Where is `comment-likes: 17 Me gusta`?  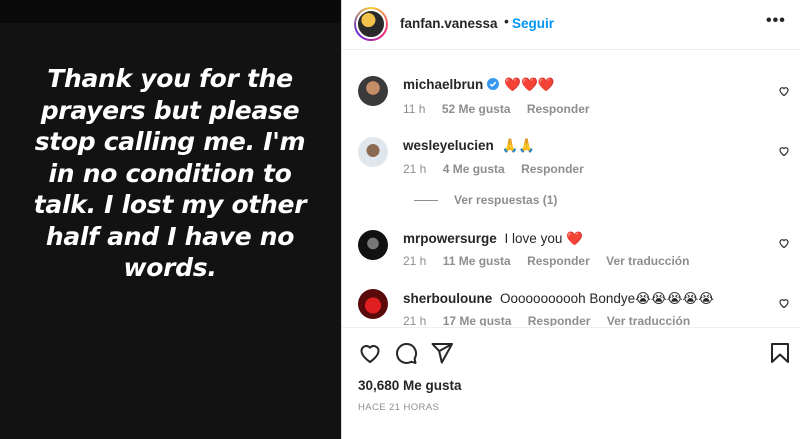 comment-likes: 17 Me gusta is located at coordinates (477, 320).